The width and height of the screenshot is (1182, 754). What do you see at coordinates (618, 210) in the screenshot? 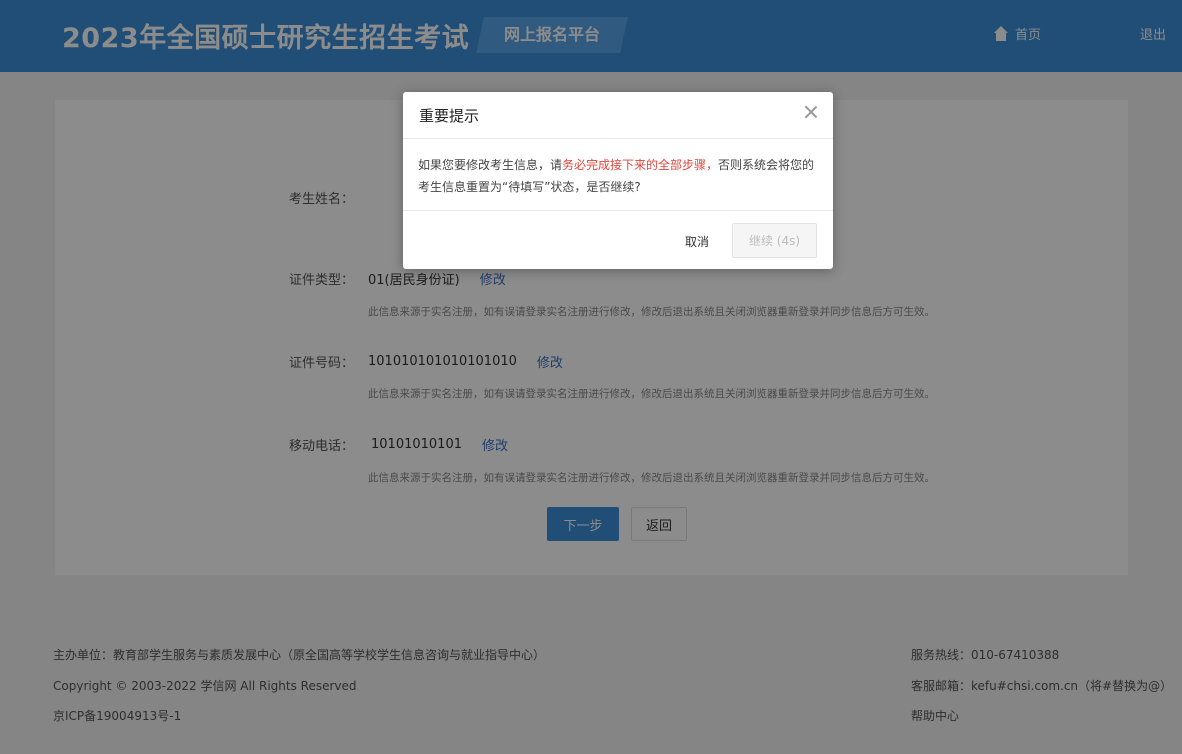
I see `dialog-footer-divider` at bounding box center [618, 210].